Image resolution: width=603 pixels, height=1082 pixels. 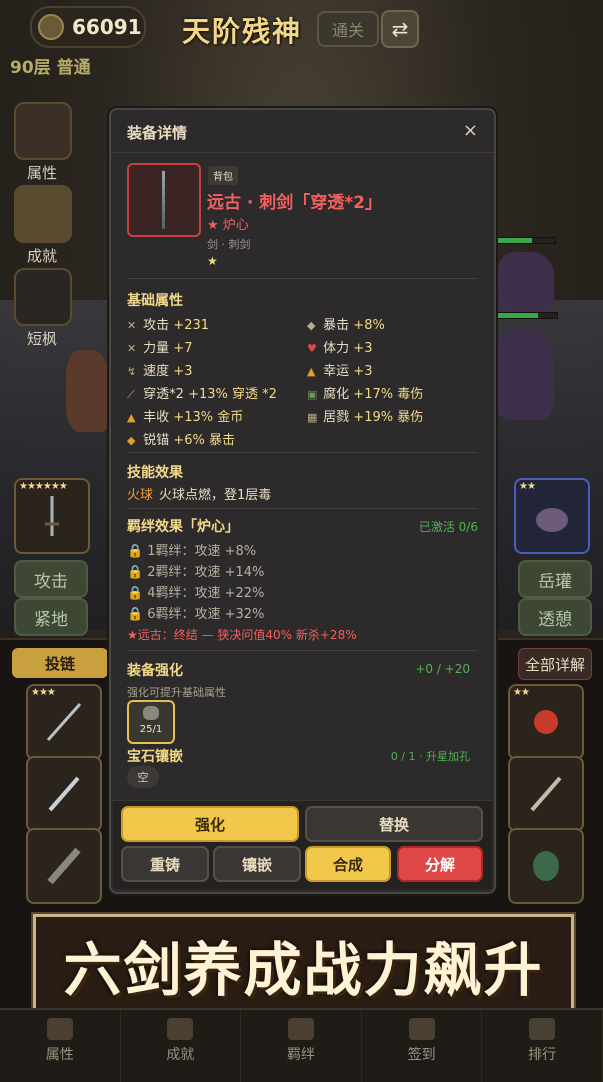 I want to click on attr-value: +19% 暴伤, so click(x=388, y=417).